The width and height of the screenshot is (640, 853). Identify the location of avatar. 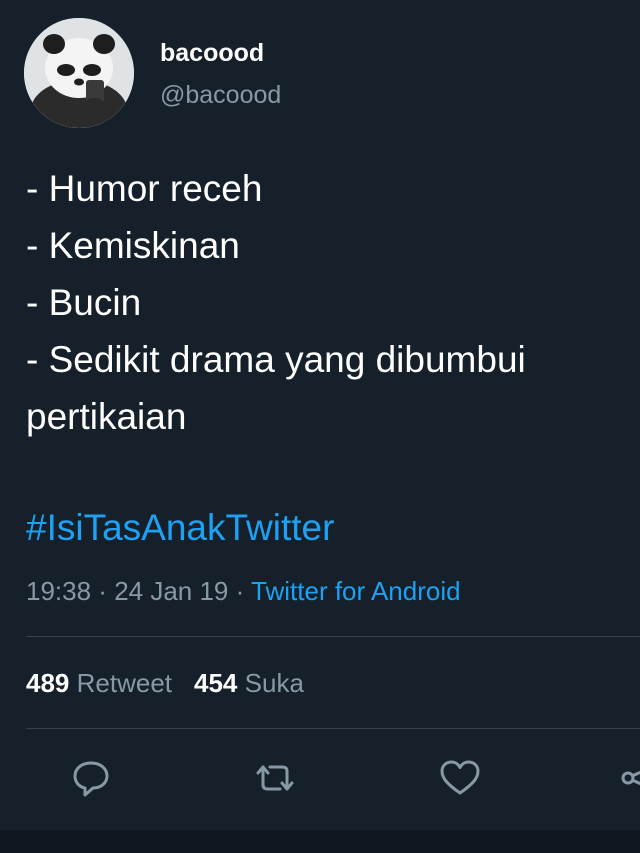
(79, 73).